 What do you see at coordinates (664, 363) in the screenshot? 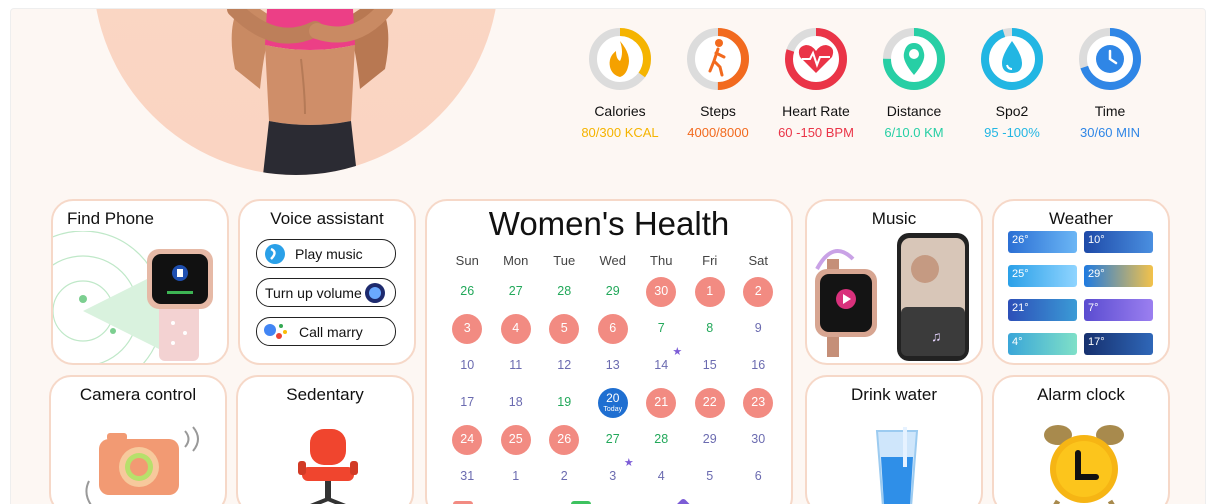
I see `calendar-day: 14 ★` at bounding box center [664, 363].